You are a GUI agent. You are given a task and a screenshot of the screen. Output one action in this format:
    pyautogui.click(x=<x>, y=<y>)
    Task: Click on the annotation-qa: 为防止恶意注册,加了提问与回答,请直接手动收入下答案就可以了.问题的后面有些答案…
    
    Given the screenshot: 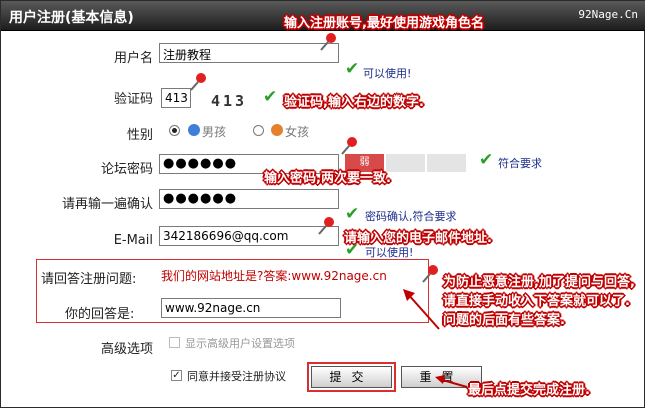 What is the action you would take?
    pyautogui.click(x=539, y=301)
    